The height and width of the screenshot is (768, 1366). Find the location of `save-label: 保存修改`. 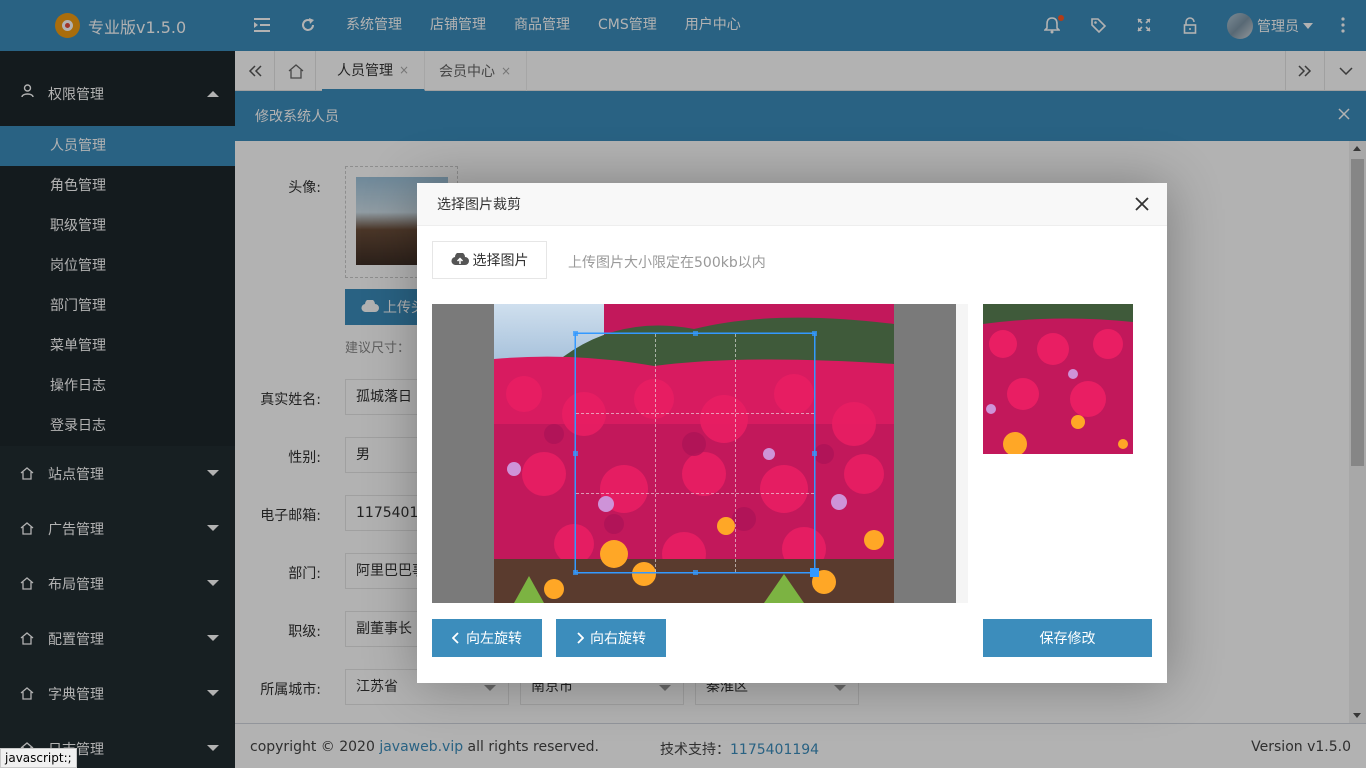

save-label: 保存修改 is located at coordinates (1067, 639).